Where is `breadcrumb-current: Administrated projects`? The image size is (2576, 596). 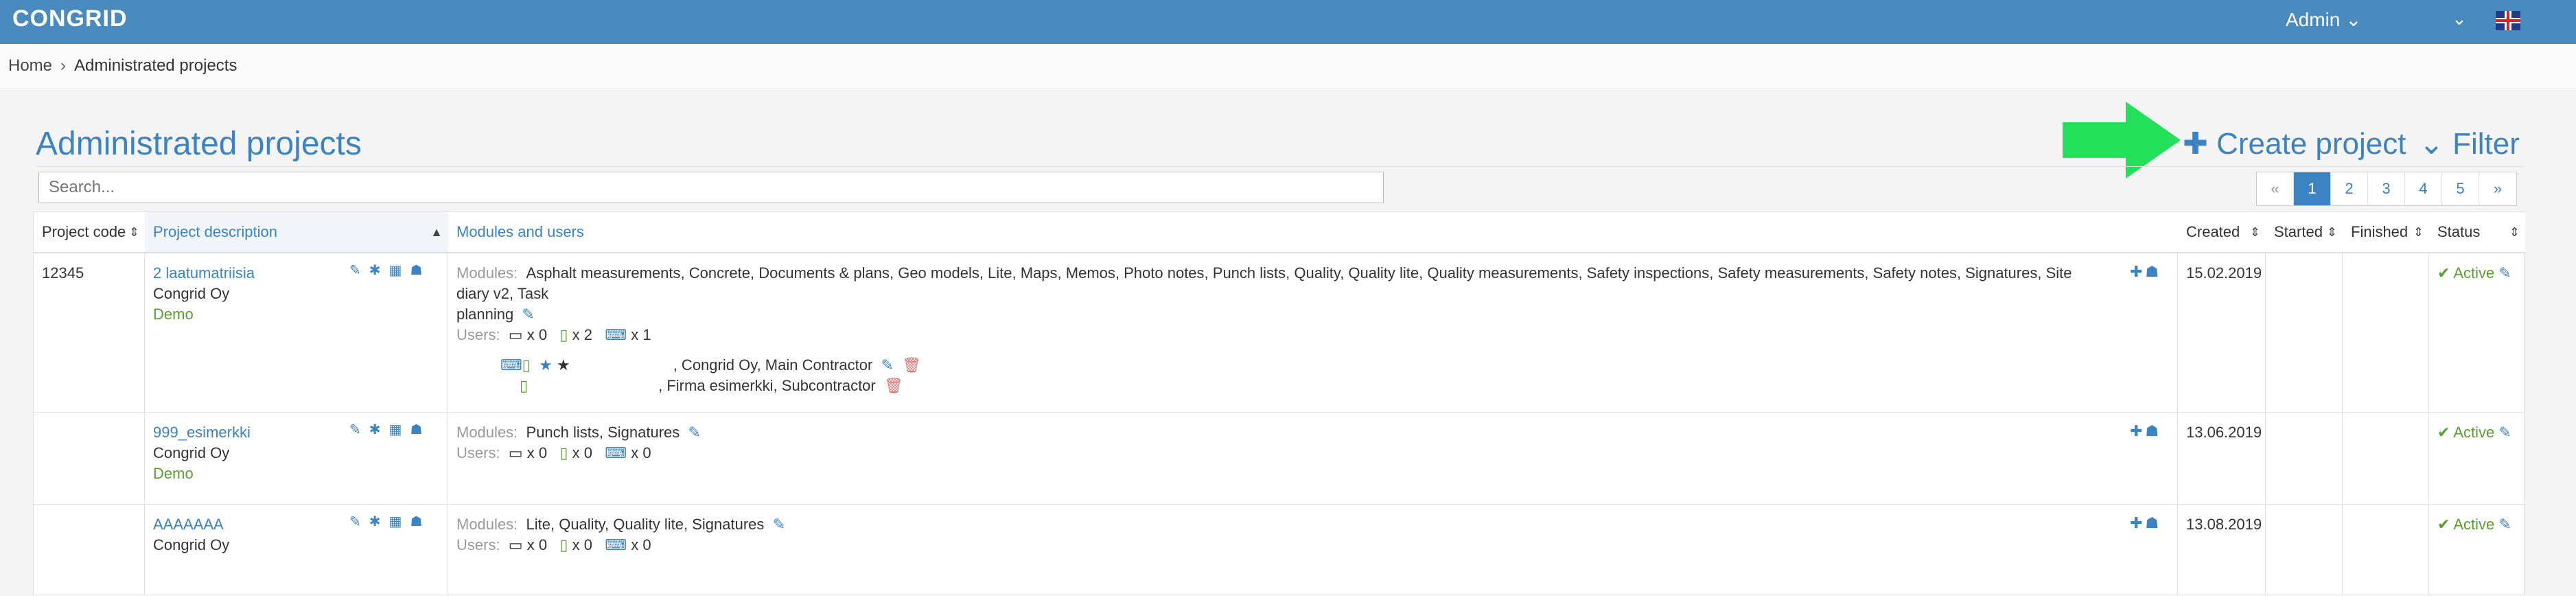 breadcrumb-current: Administrated projects is located at coordinates (155, 65).